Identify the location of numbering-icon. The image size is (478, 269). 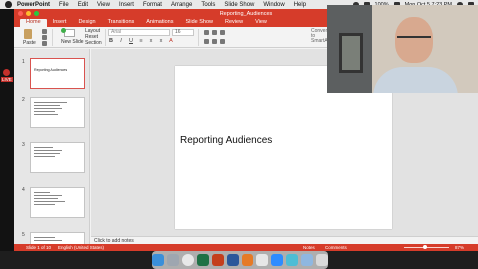
(214, 32).